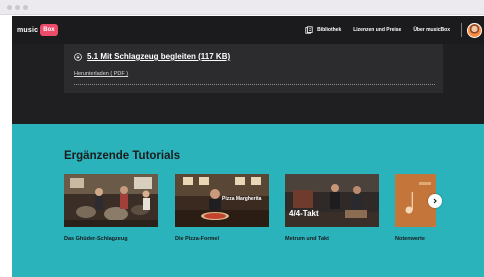 The height and width of the screenshot is (277, 484). Describe the element at coordinates (307, 239) in the screenshot. I see `tutorial-title: Metrum und Takt` at that location.